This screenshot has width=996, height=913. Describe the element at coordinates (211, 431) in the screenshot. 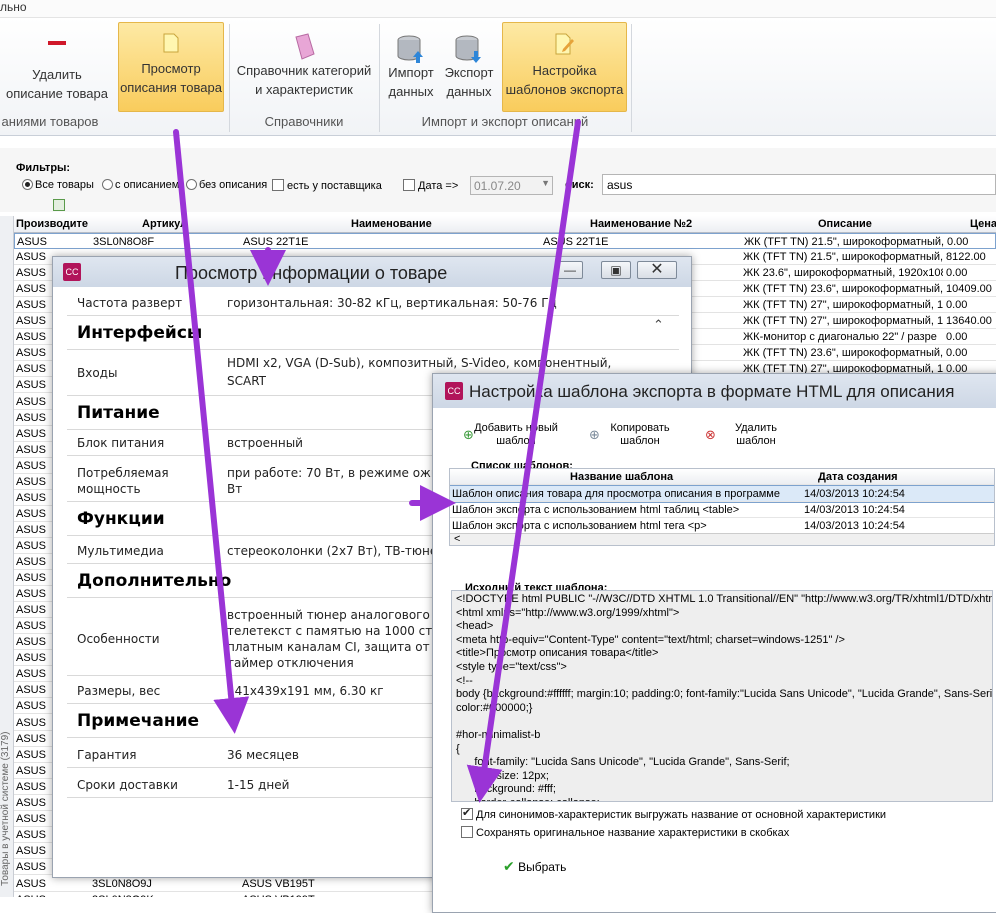

I see `arrow-to-product-info` at that location.